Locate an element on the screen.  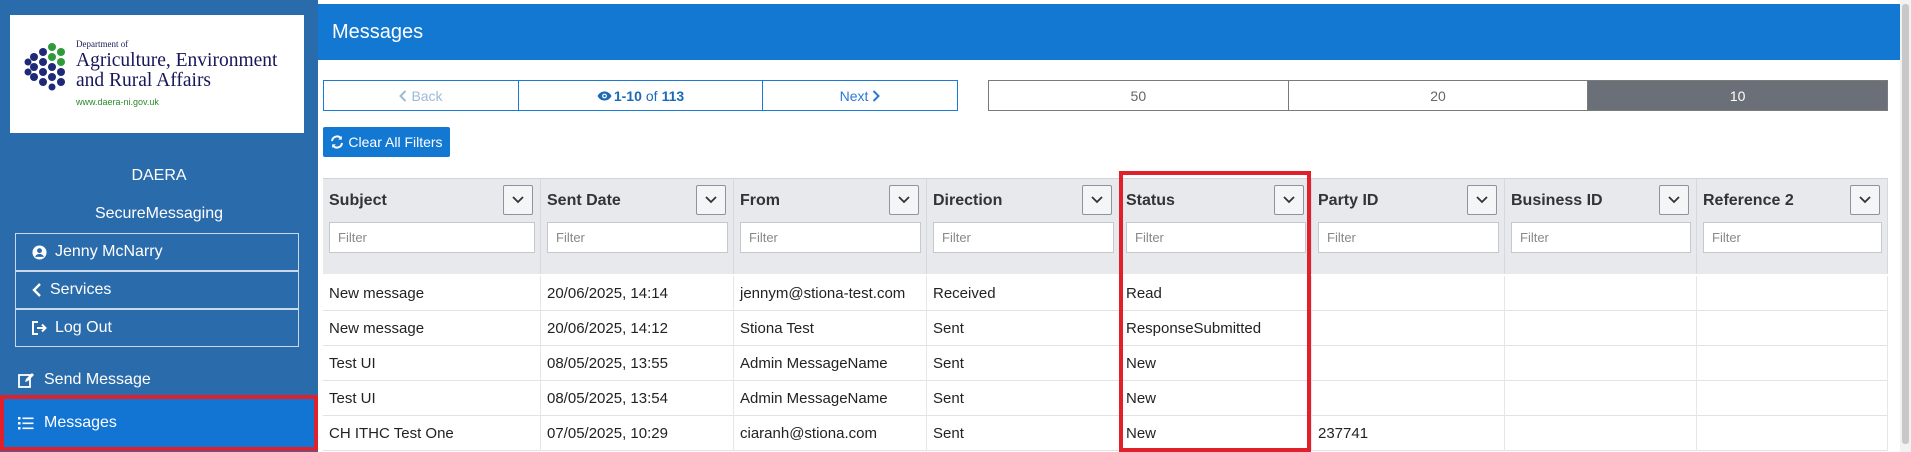
hexagon-logo-icon is located at coordinates (44, 67).